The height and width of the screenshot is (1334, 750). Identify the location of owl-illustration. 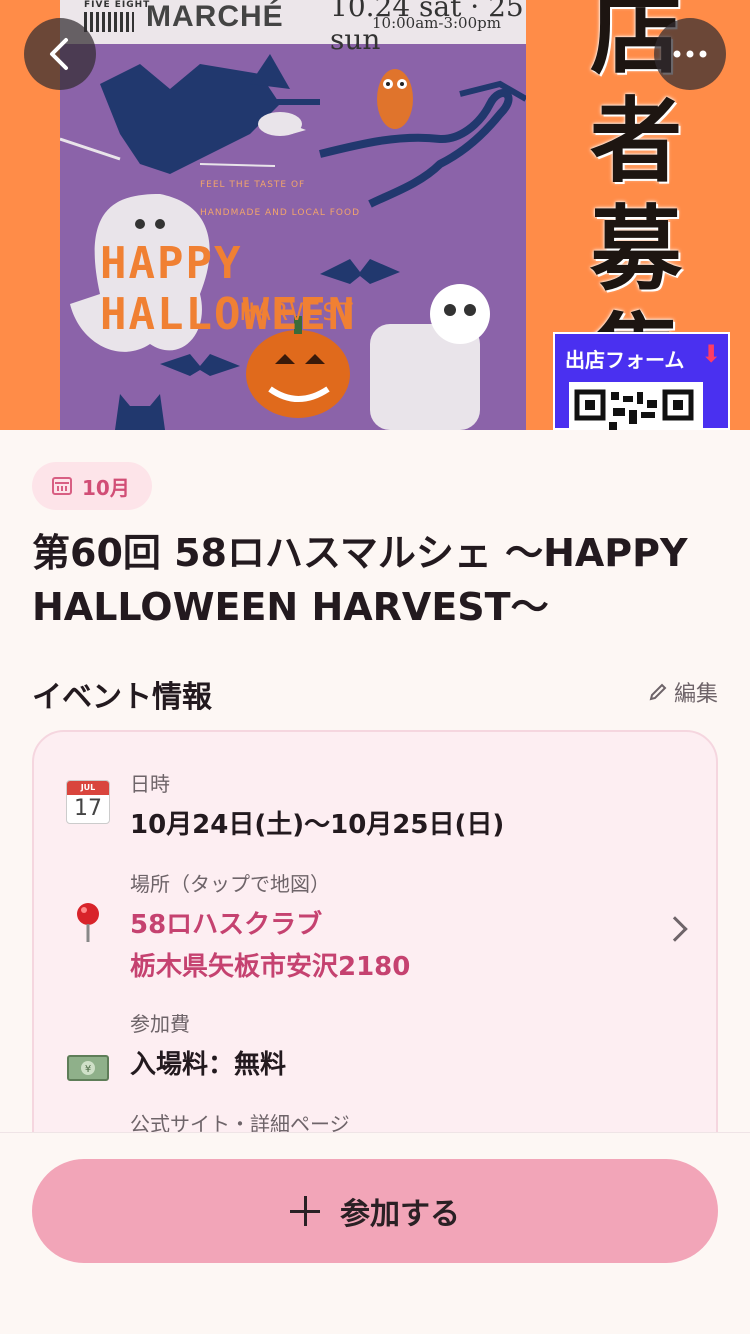
(395, 99).